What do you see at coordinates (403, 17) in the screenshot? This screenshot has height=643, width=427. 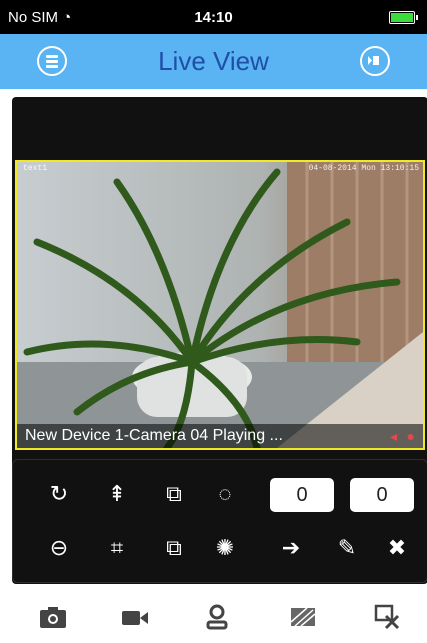 I see `battery-icon` at bounding box center [403, 17].